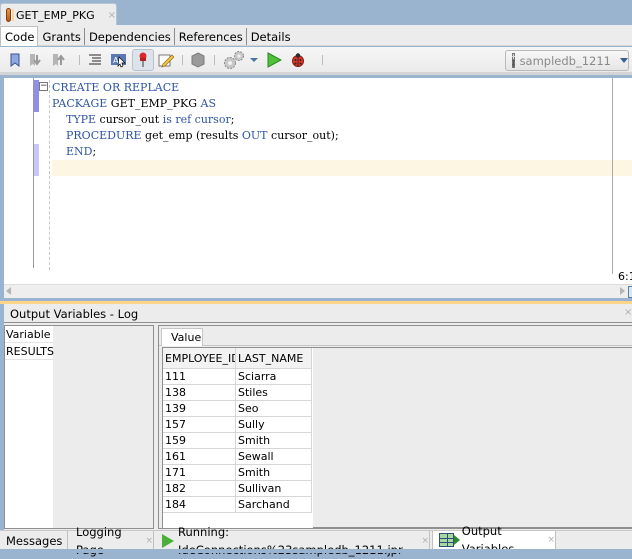  I want to click on code-keyword: OUT, so click(254, 135).